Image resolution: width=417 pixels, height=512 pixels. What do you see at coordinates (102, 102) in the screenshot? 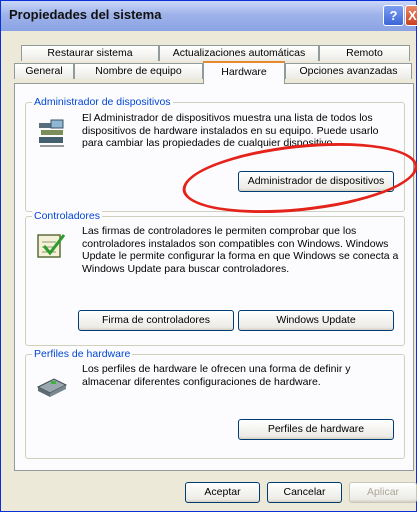
I see `device-manager-group-label: Administrador de dispositivos` at bounding box center [102, 102].